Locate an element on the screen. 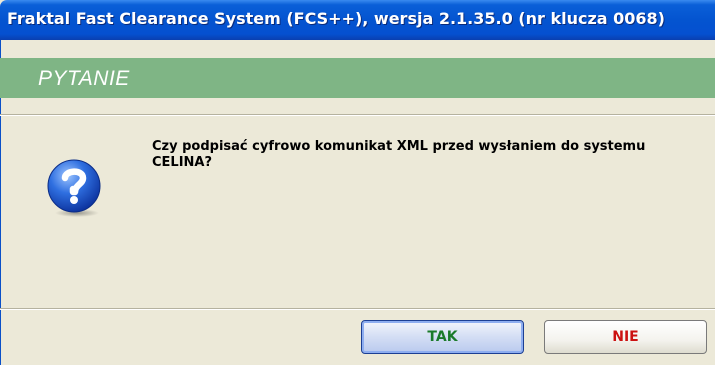  yes-button: TAK is located at coordinates (442, 337).